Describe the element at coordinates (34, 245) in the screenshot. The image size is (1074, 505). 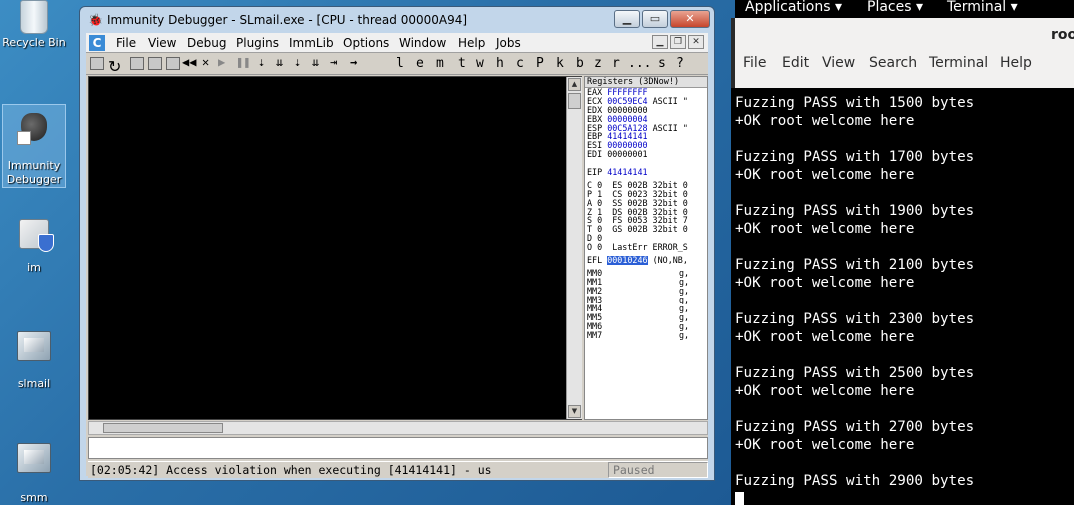
I see `desktop-icon-im: im` at that location.